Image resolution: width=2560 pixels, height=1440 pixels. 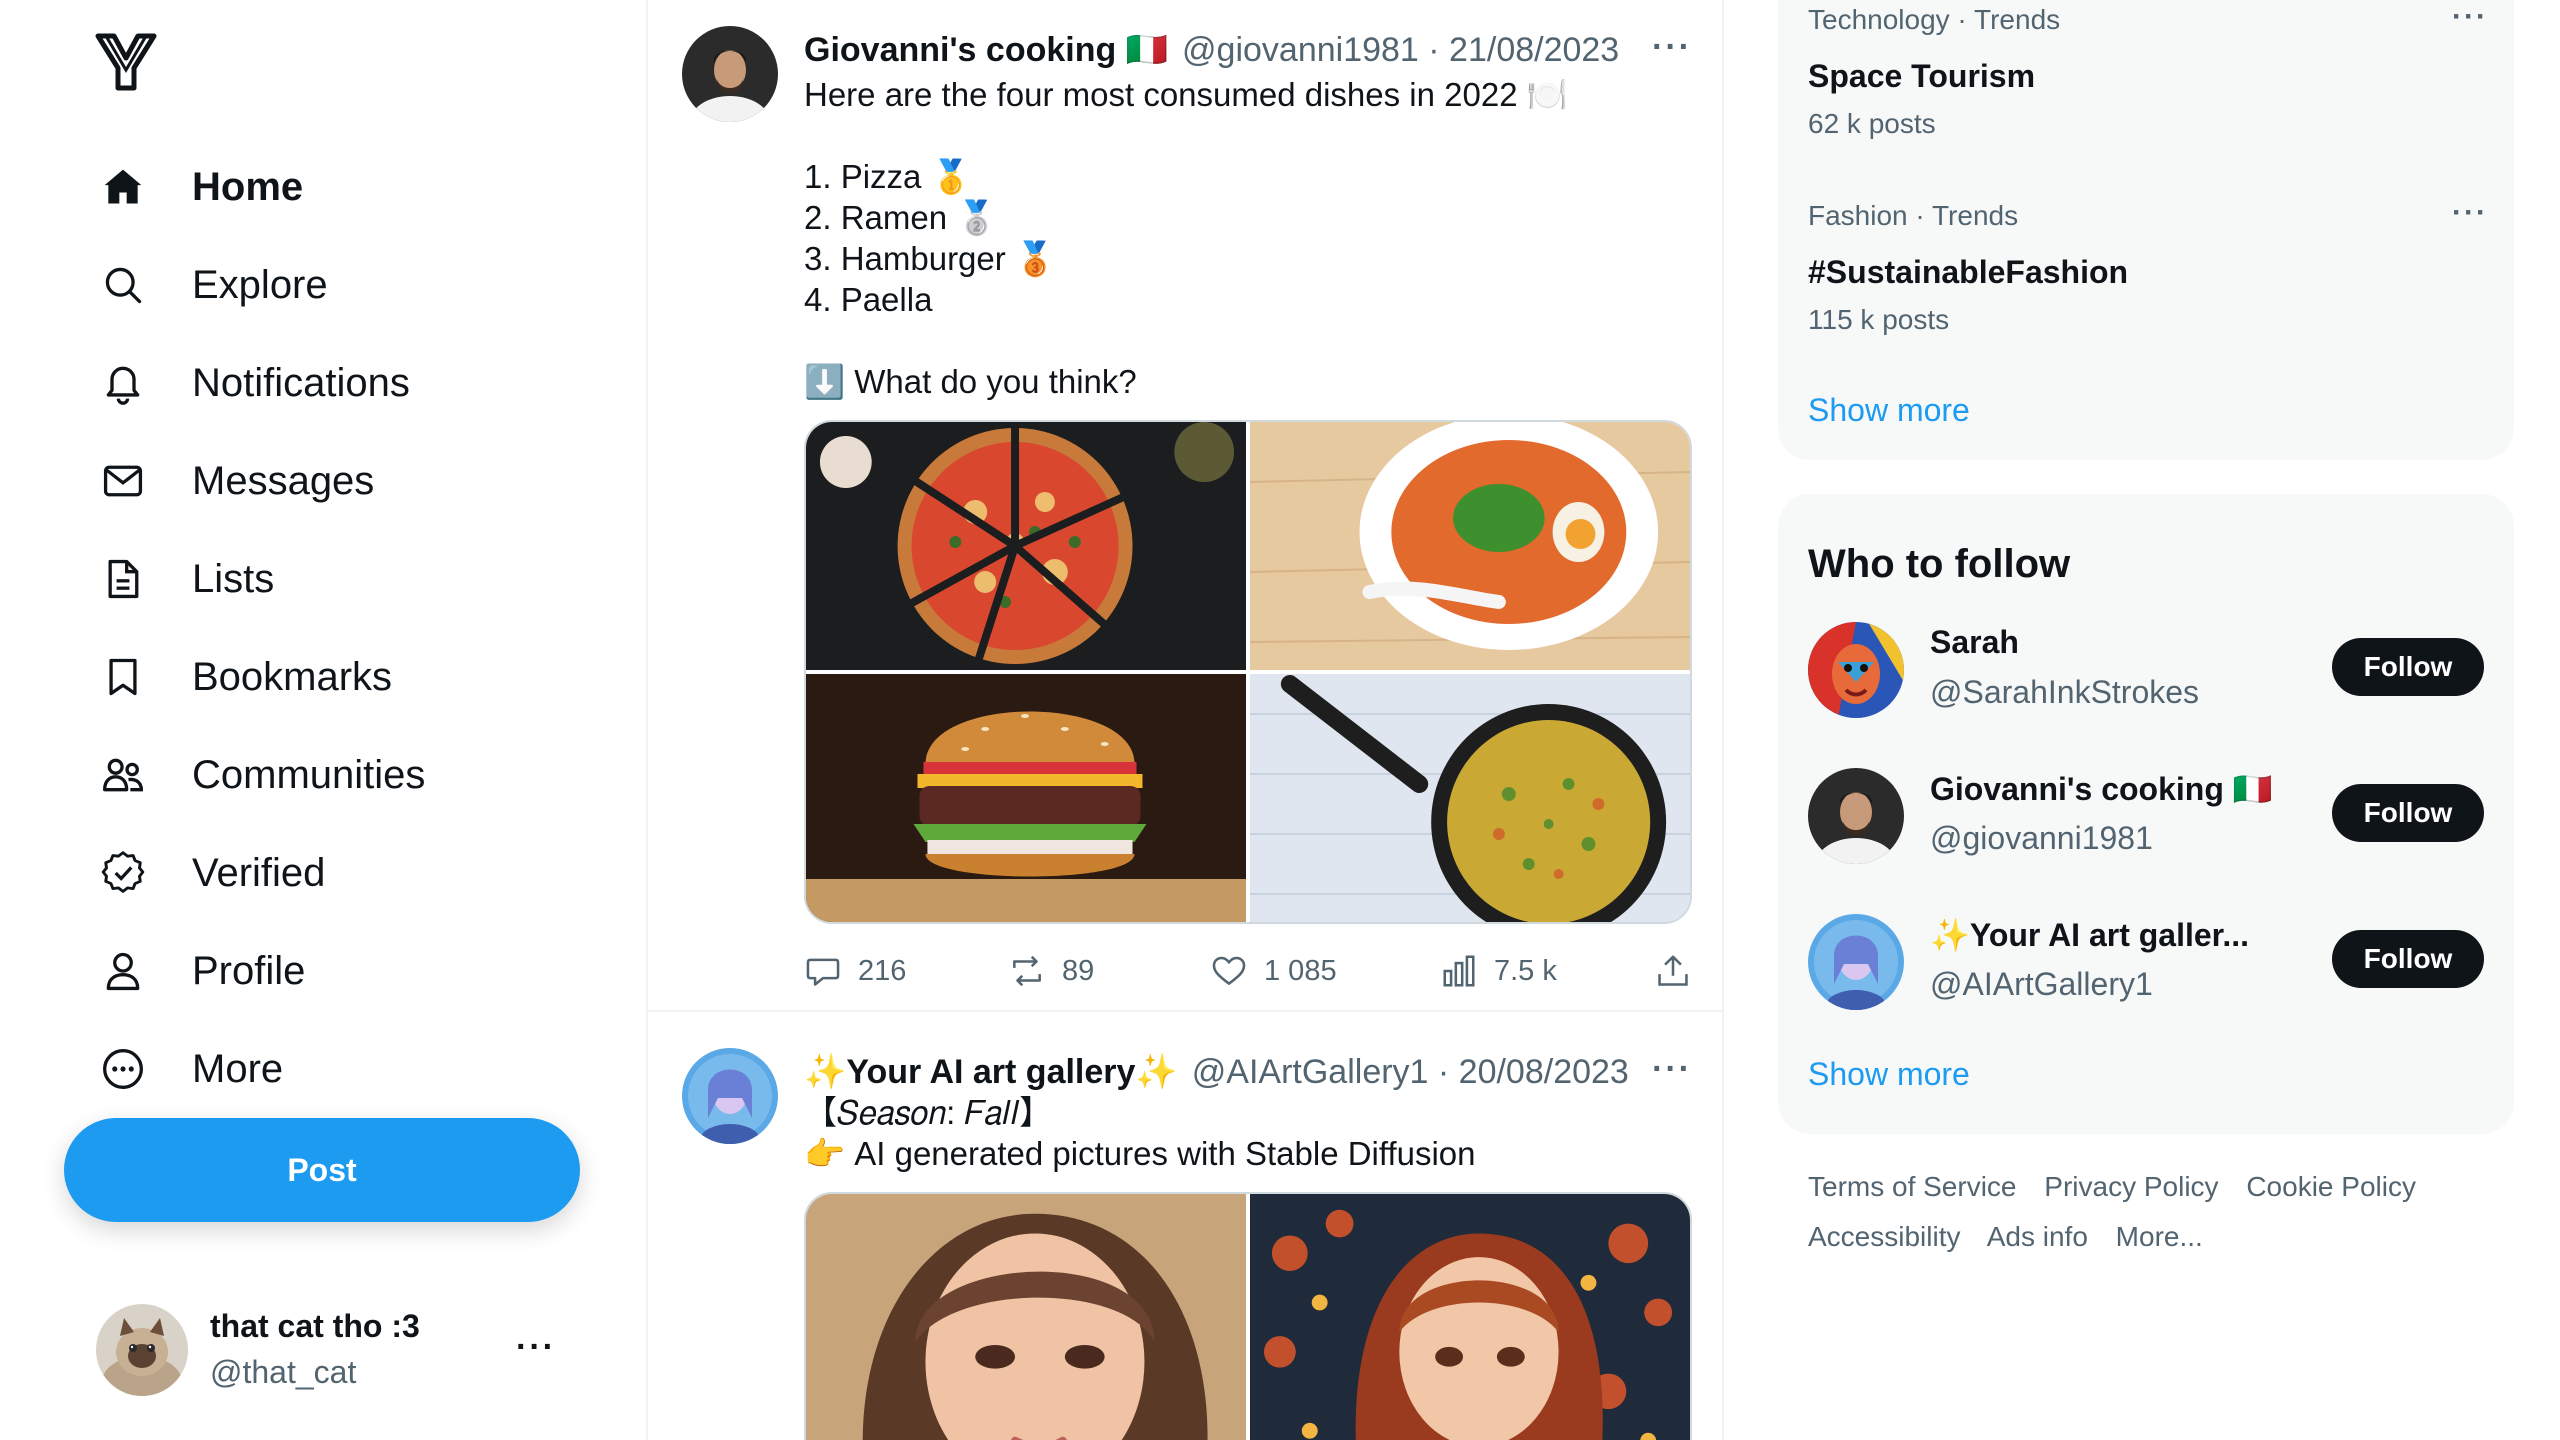 What do you see at coordinates (823, 972) in the screenshot?
I see `reply-icon` at bounding box center [823, 972].